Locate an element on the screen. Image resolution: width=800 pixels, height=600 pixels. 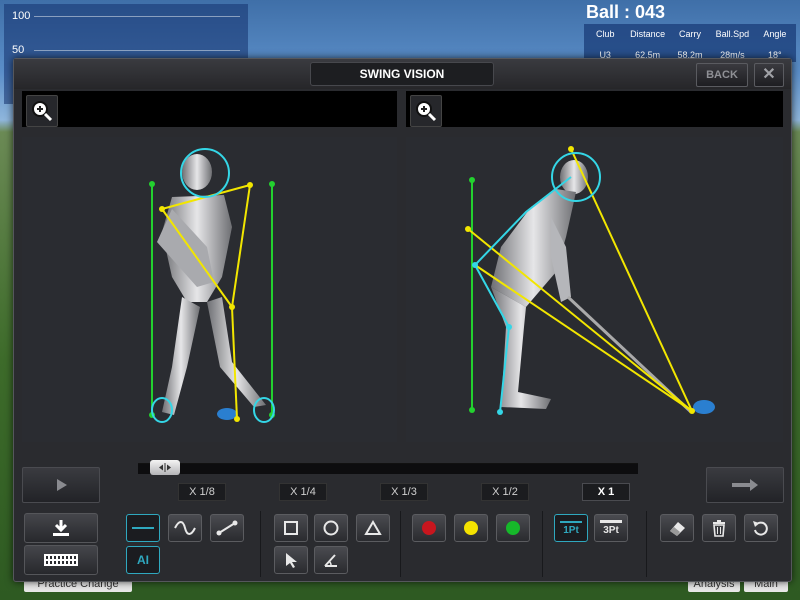
drag-handle-icon is located at coordinates (165, 467).